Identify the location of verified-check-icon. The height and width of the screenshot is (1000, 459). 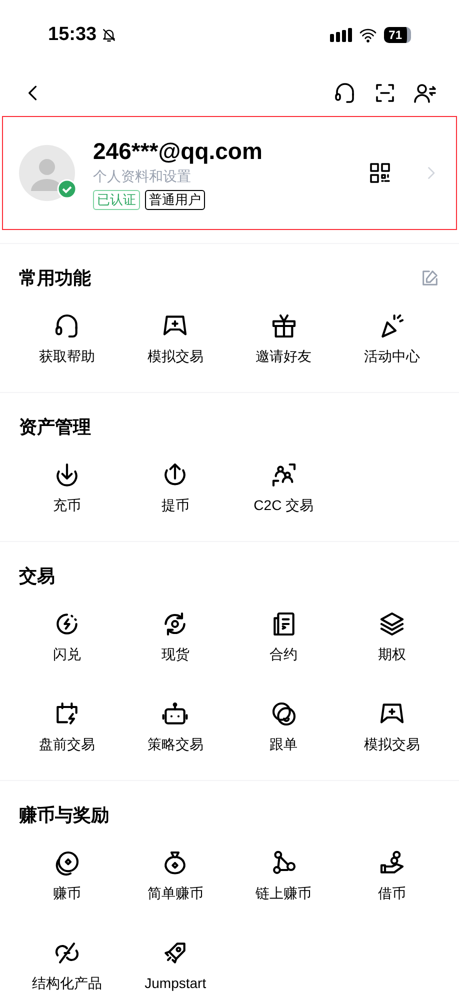
(67, 189).